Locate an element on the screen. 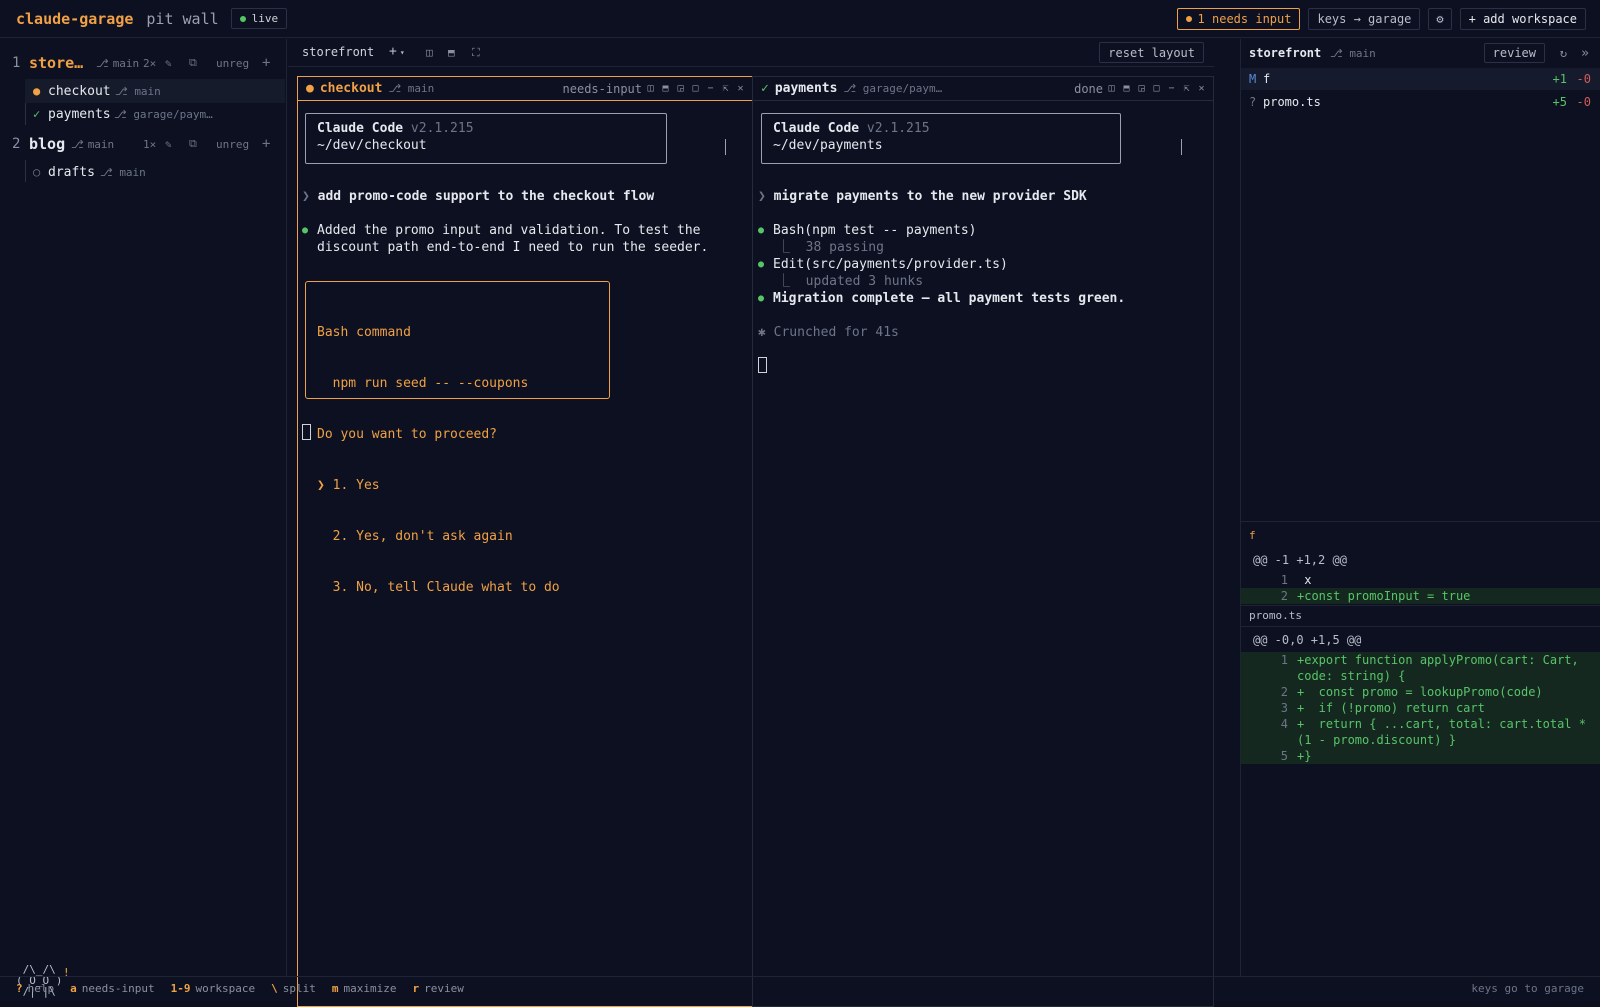 This screenshot has height=1007, width=1600. claude-title: Claude Code is located at coordinates (360, 128).